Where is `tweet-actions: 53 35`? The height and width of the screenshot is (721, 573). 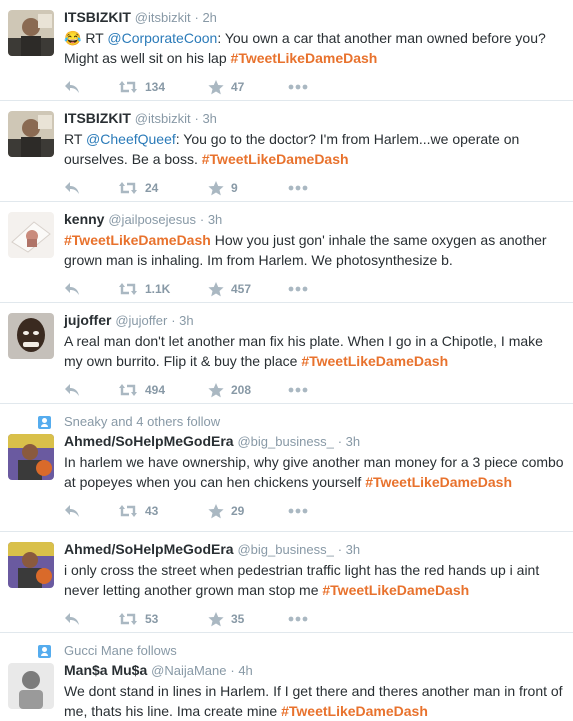 tweet-actions: 53 35 is located at coordinates (314, 619).